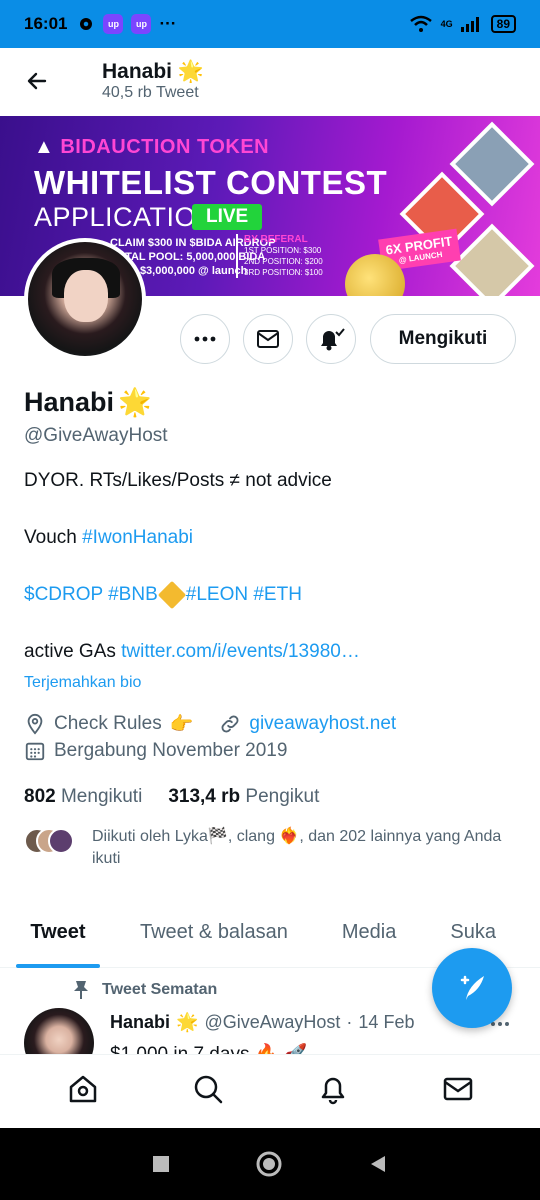 This screenshot has height=1200, width=540. I want to click on status-time: 16:01, so click(46, 23).